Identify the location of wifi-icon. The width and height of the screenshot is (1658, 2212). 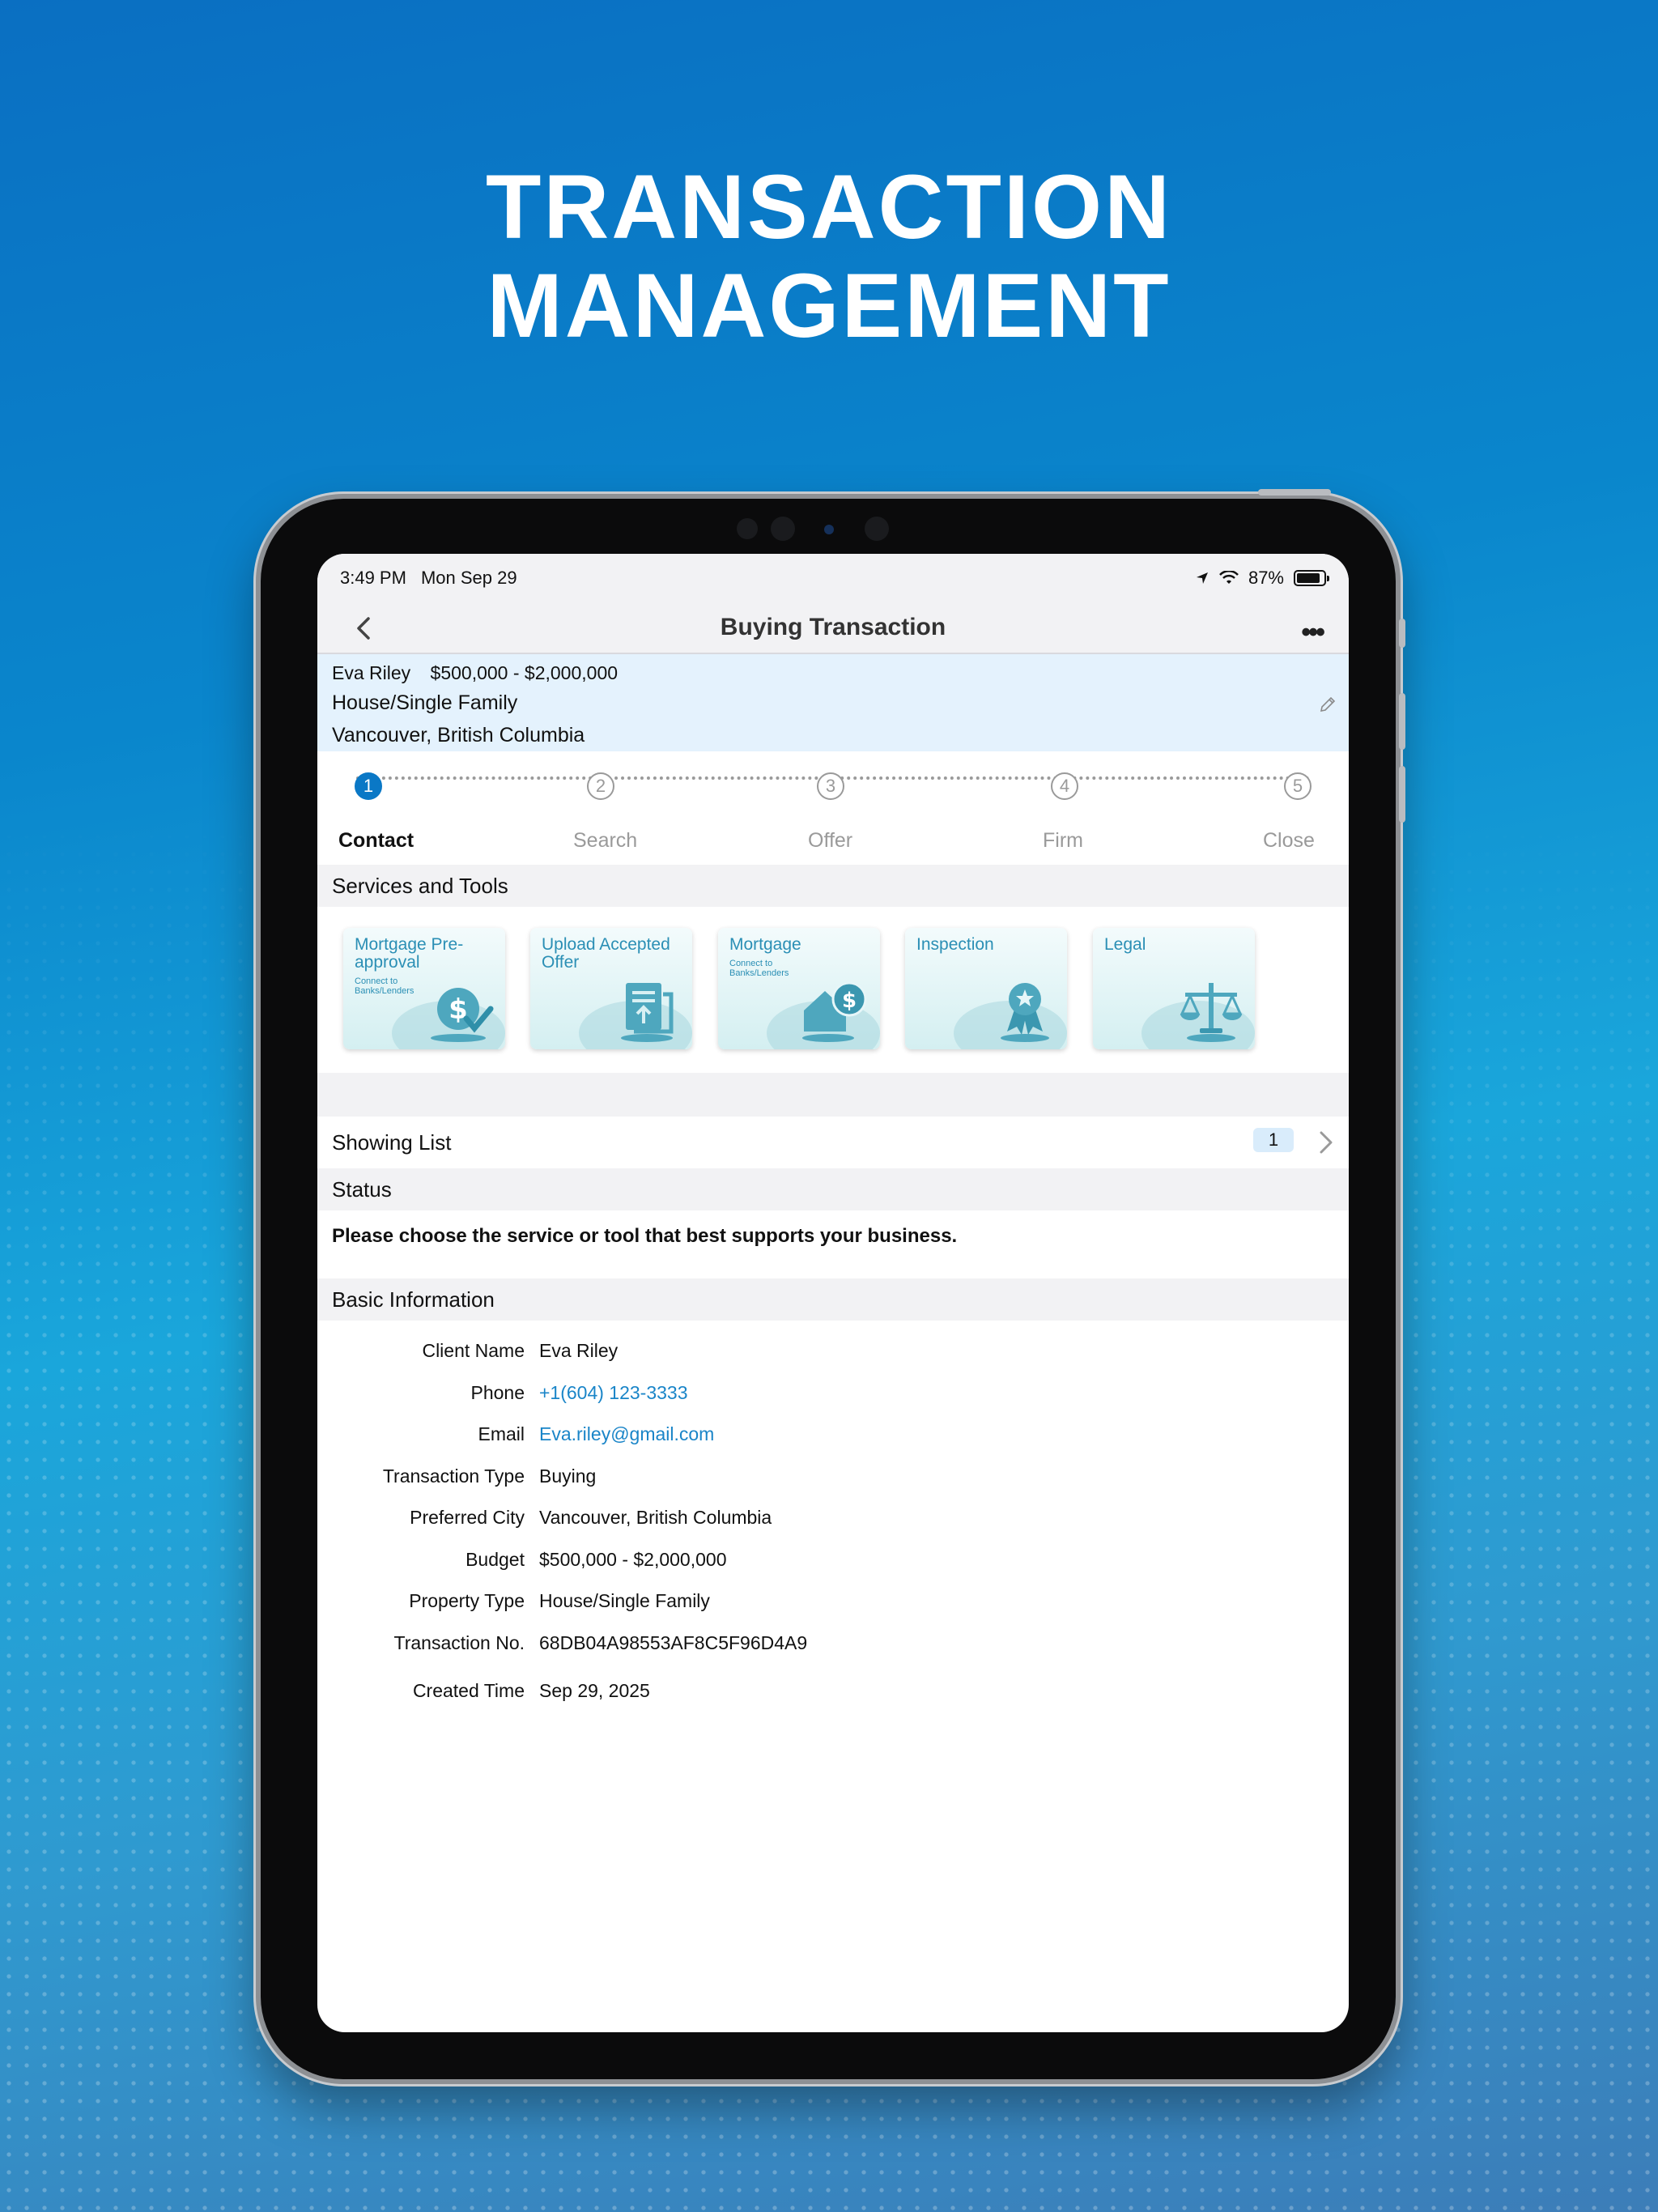
(1229, 577).